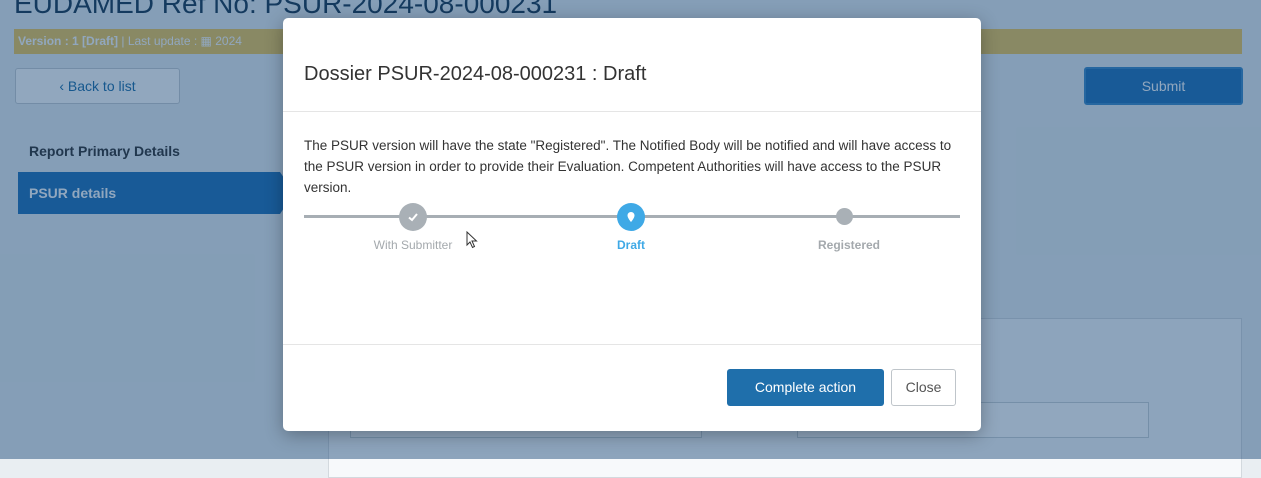 The height and width of the screenshot is (478, 1261). Describe the element at coordinates (805, 387) in the screenshot. I see `complete-action-button: Complete action` at that location.